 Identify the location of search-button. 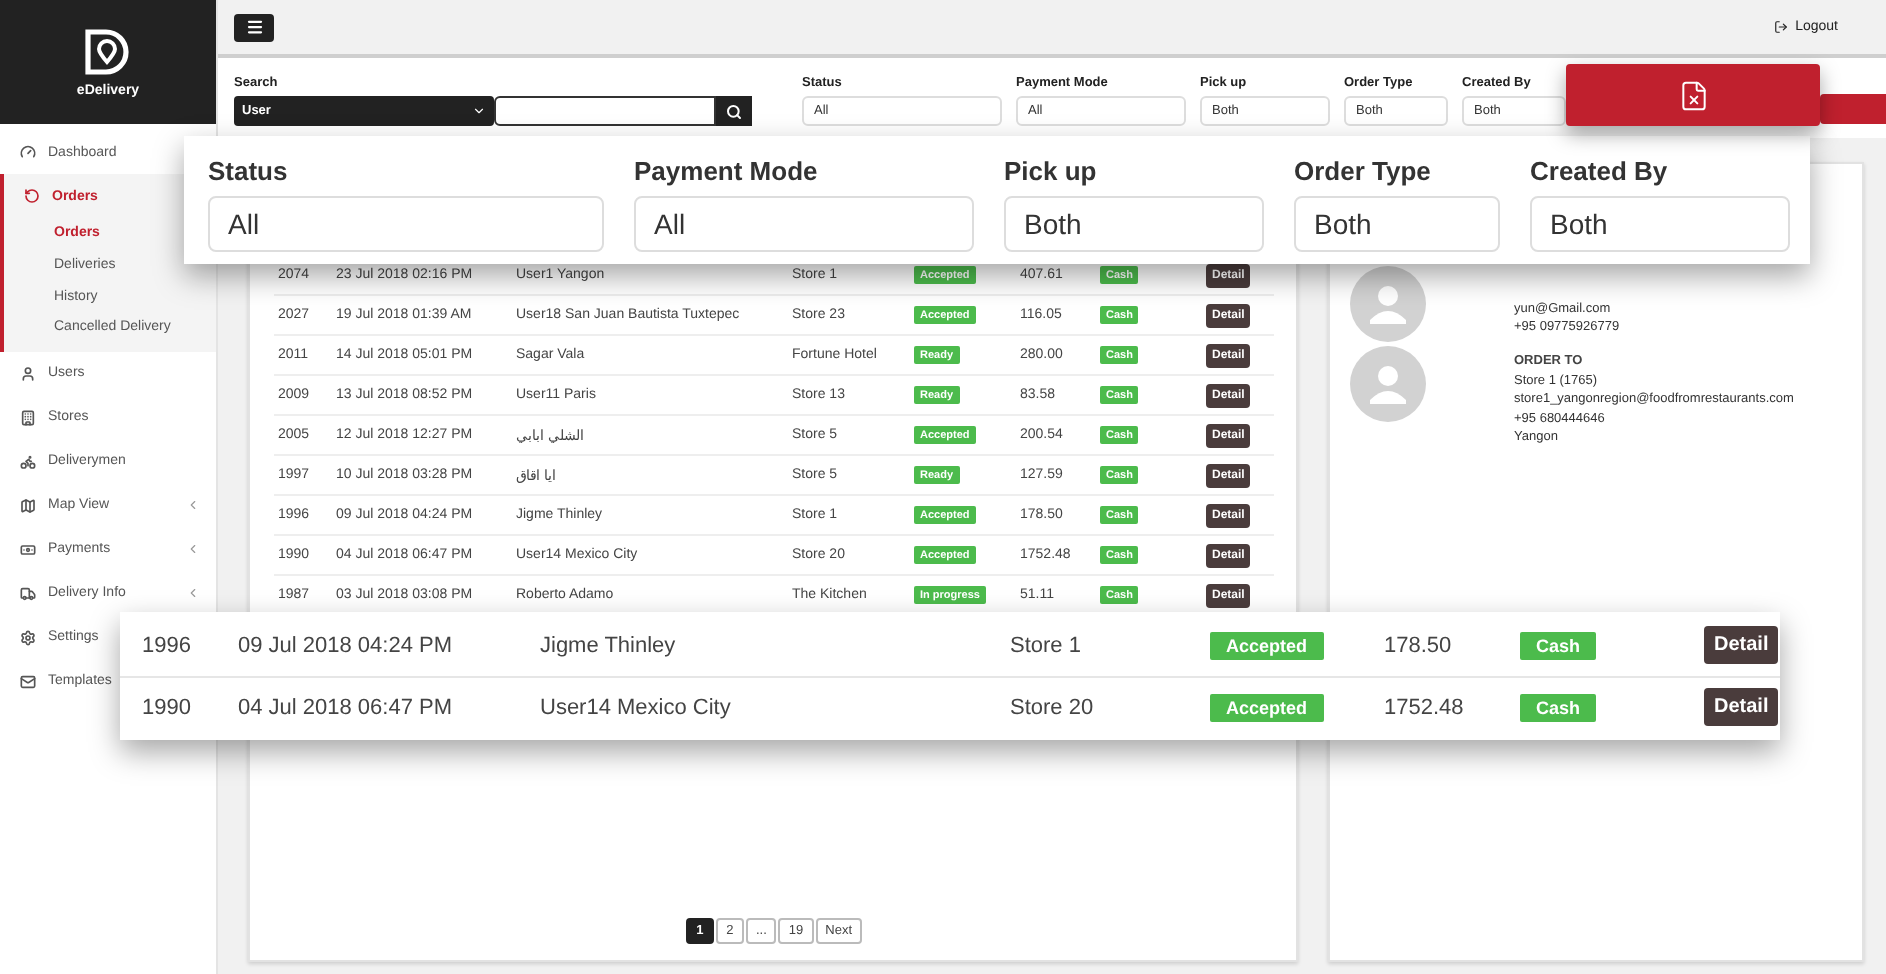
(734, 111).